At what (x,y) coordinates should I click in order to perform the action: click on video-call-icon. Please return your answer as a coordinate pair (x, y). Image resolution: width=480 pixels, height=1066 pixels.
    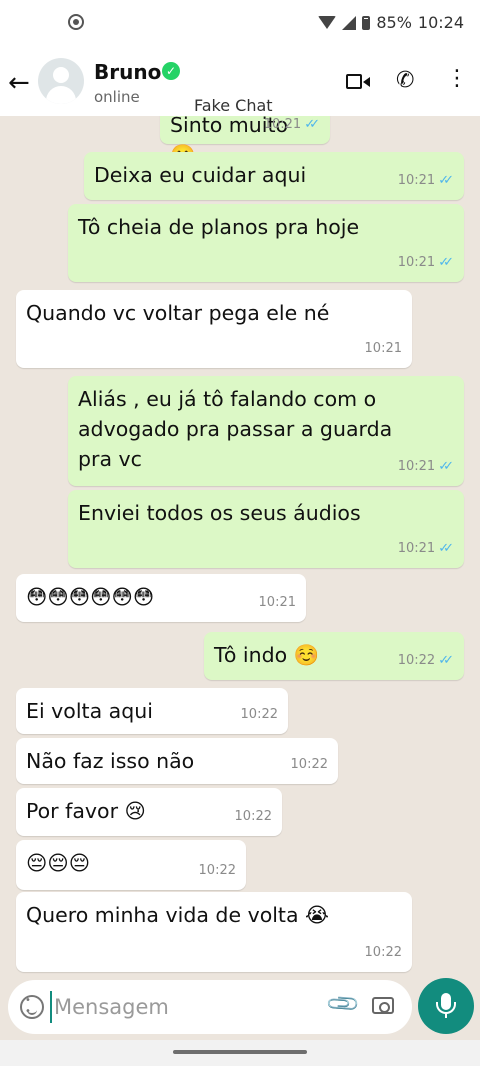
    Looking at the image, I should click on (358, 81).